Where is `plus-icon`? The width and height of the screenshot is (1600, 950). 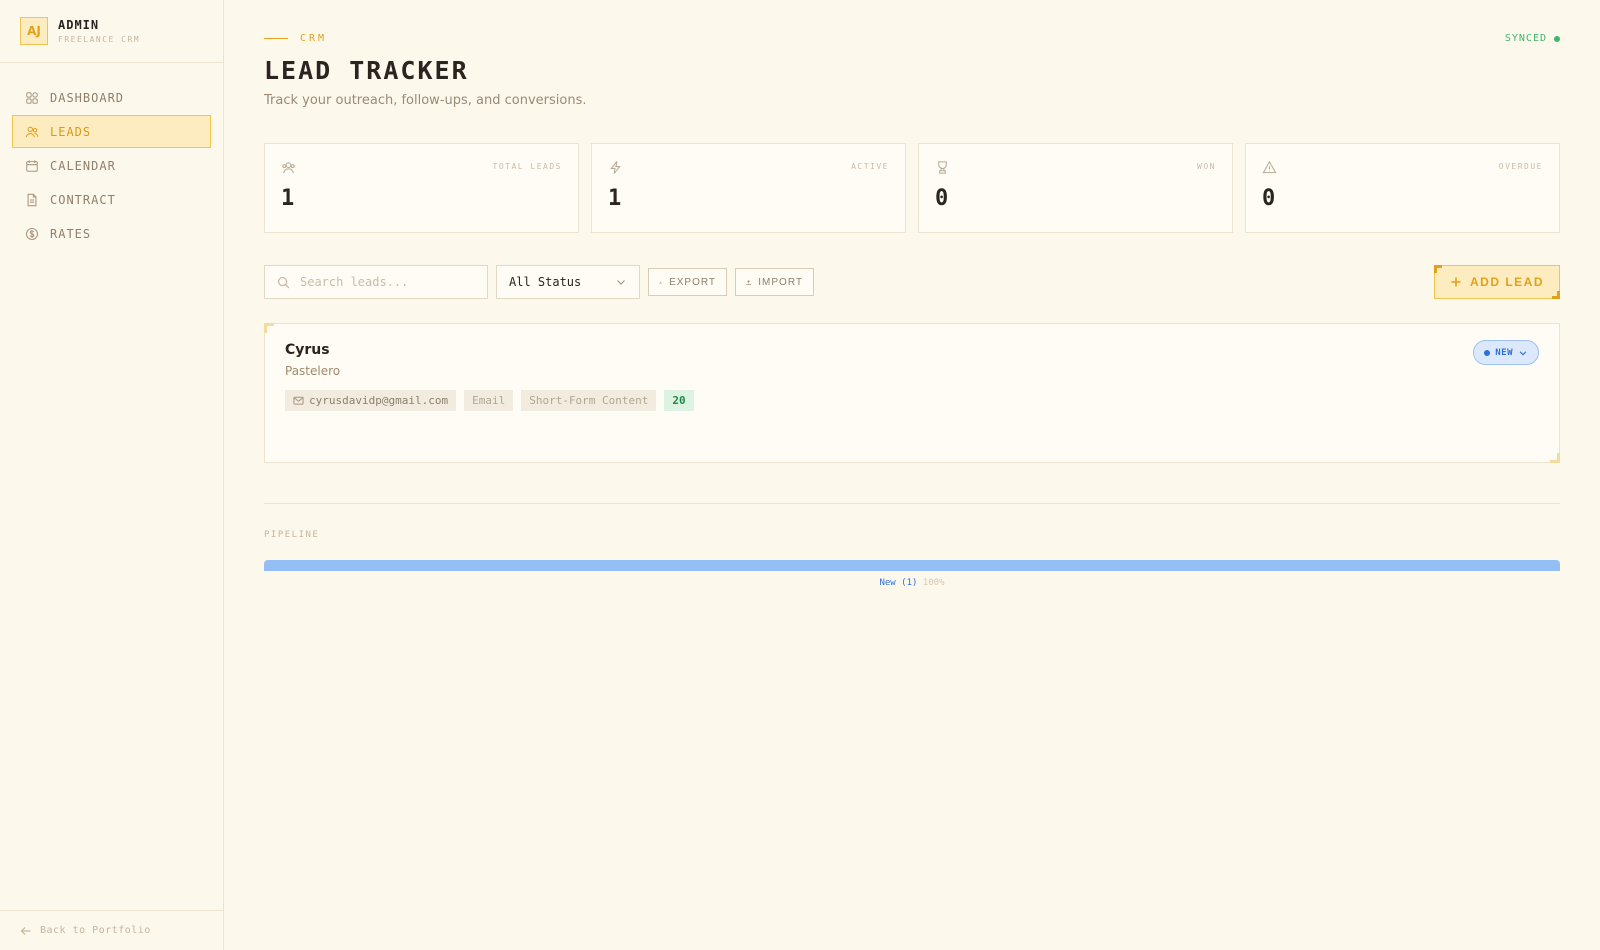
plus-icon is located at coordinates (1456, 282).